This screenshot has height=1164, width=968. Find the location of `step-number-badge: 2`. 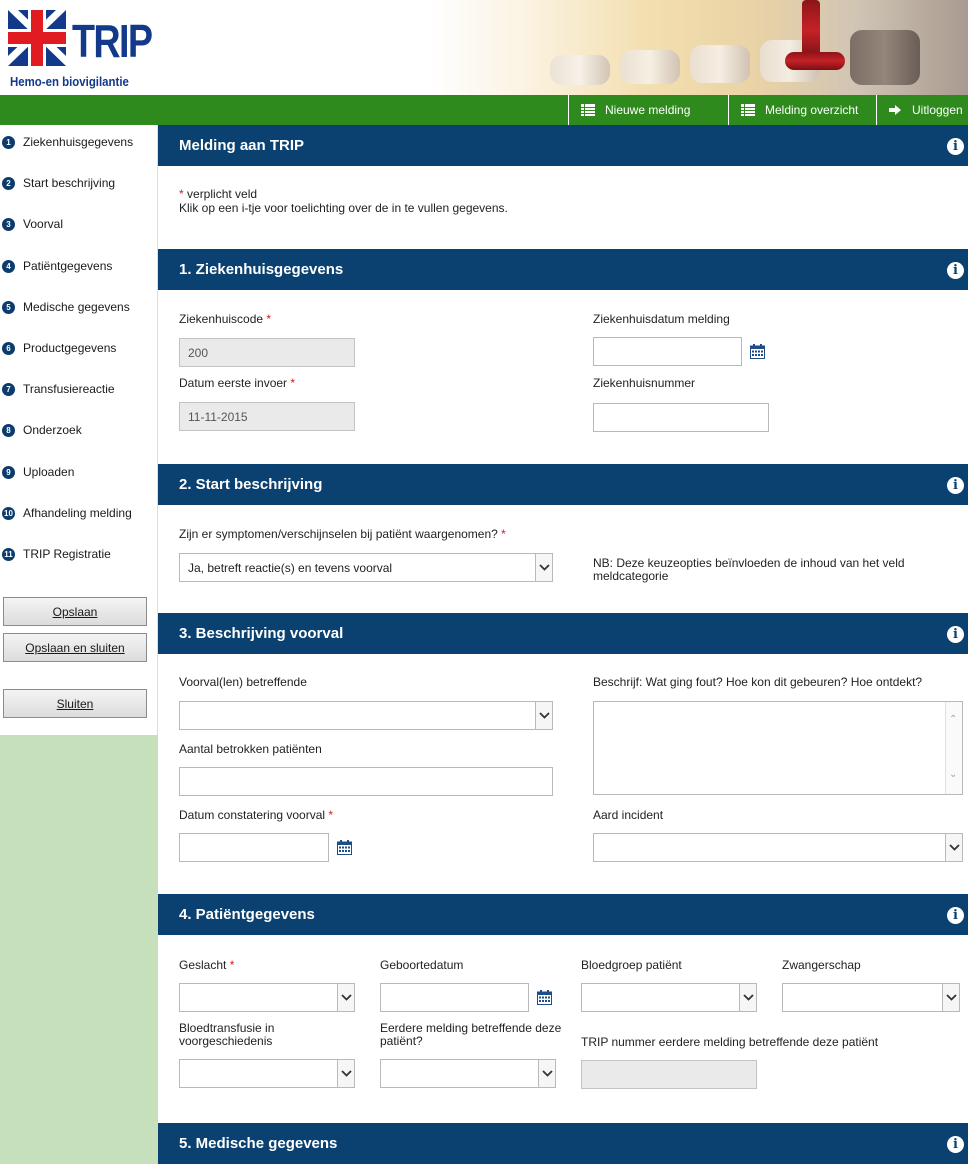

step-number-badge: 2 is located at coordinates (8, 183).